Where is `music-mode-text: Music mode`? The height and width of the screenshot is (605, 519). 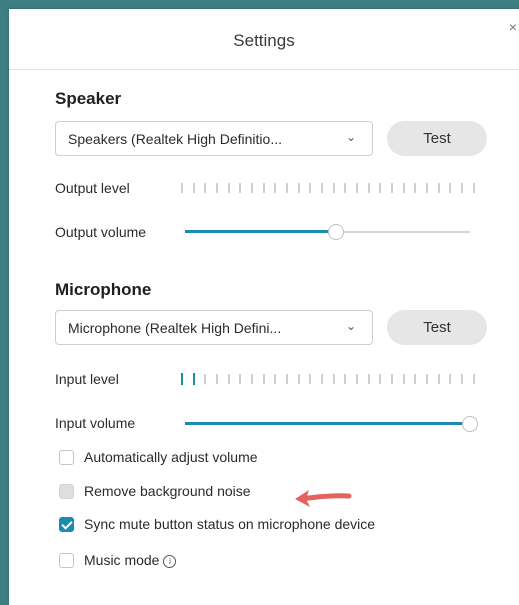 music-mode-text: Music mode is located at coordinates (122, 560).